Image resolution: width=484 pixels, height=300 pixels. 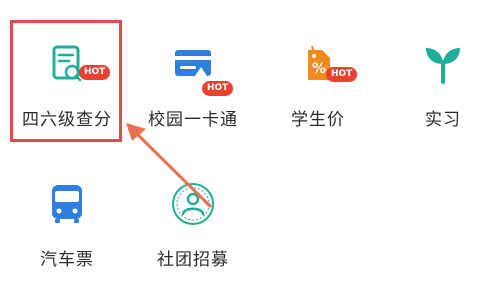 I want to click on grid-item-club-recruit: 社团招募, so click(x=193, y=206).